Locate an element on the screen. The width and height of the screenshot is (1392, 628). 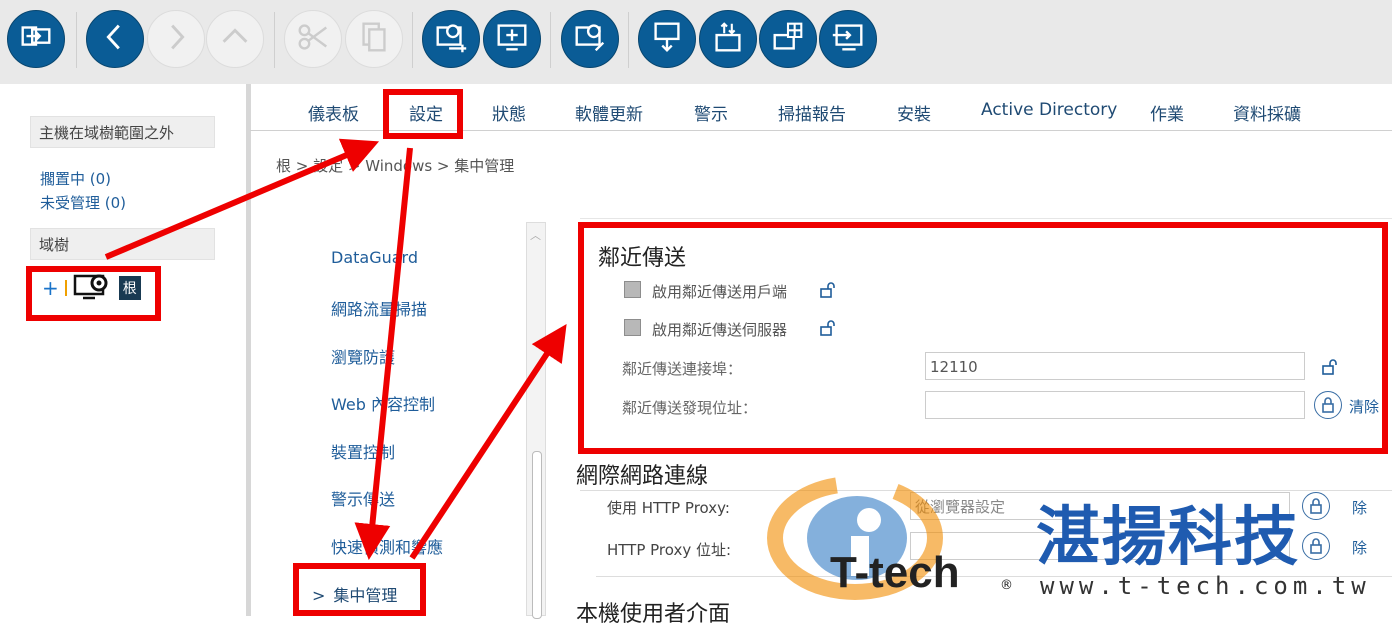
side-menu-scrollbar: ︿ is located at coordinates (536, 420).